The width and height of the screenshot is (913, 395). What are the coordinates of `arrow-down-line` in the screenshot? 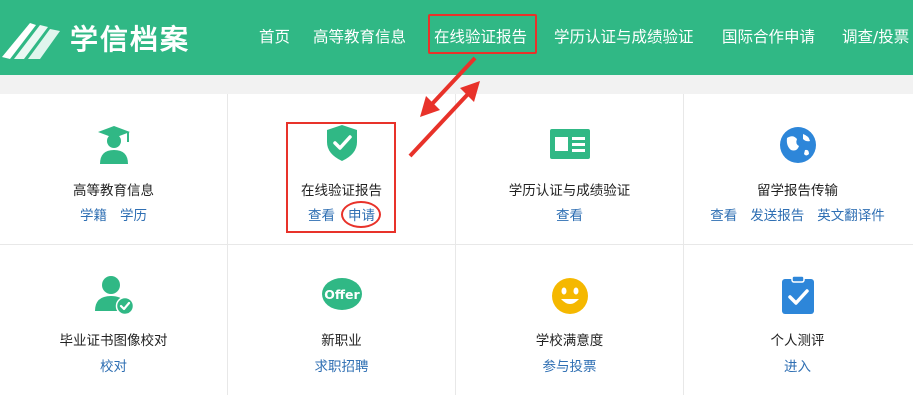 It's located at (453, 81).